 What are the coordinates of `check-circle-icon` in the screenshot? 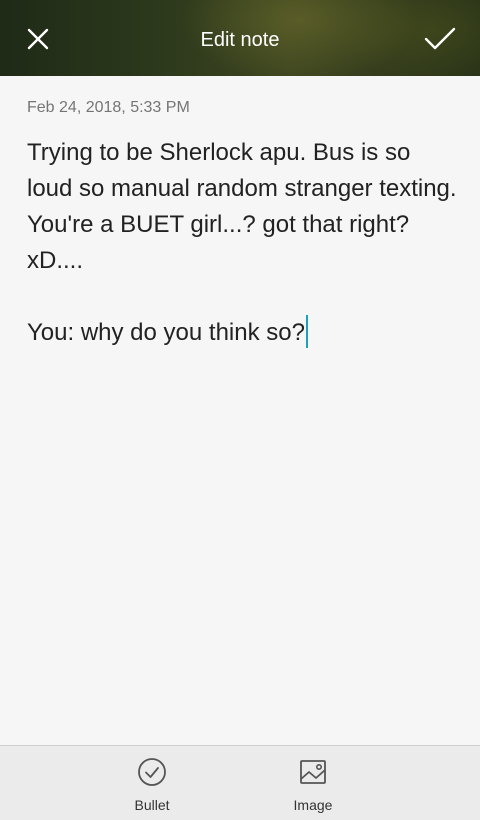 It's located at (152, 772).